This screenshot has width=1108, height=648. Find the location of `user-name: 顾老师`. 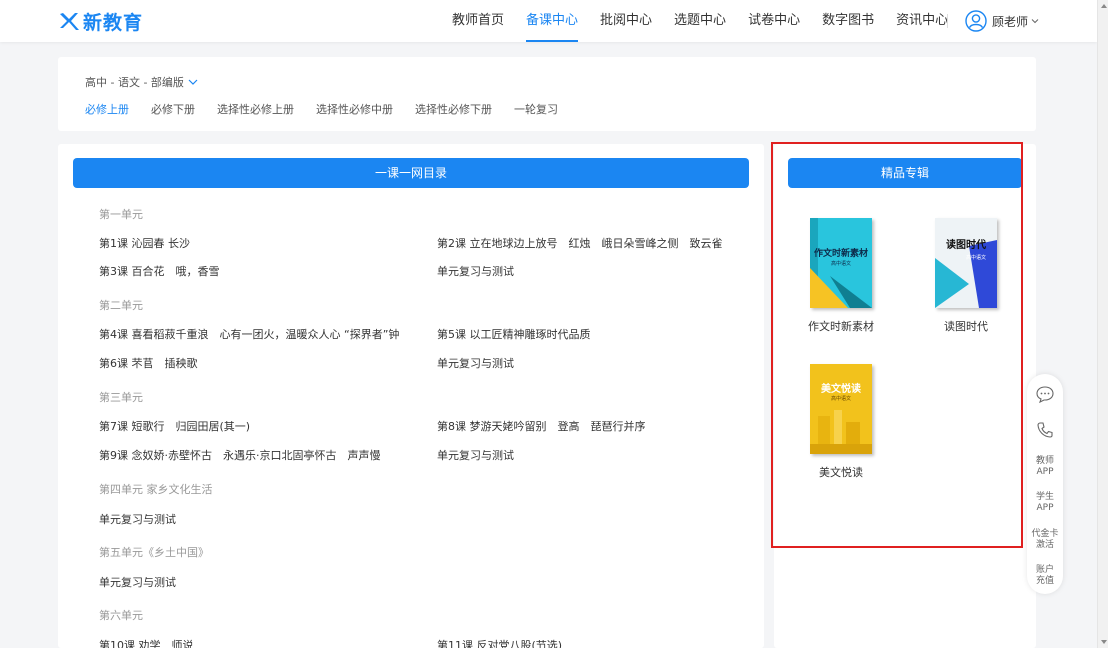

user-name: 顾老师 is located at coordinates (1010, 21).